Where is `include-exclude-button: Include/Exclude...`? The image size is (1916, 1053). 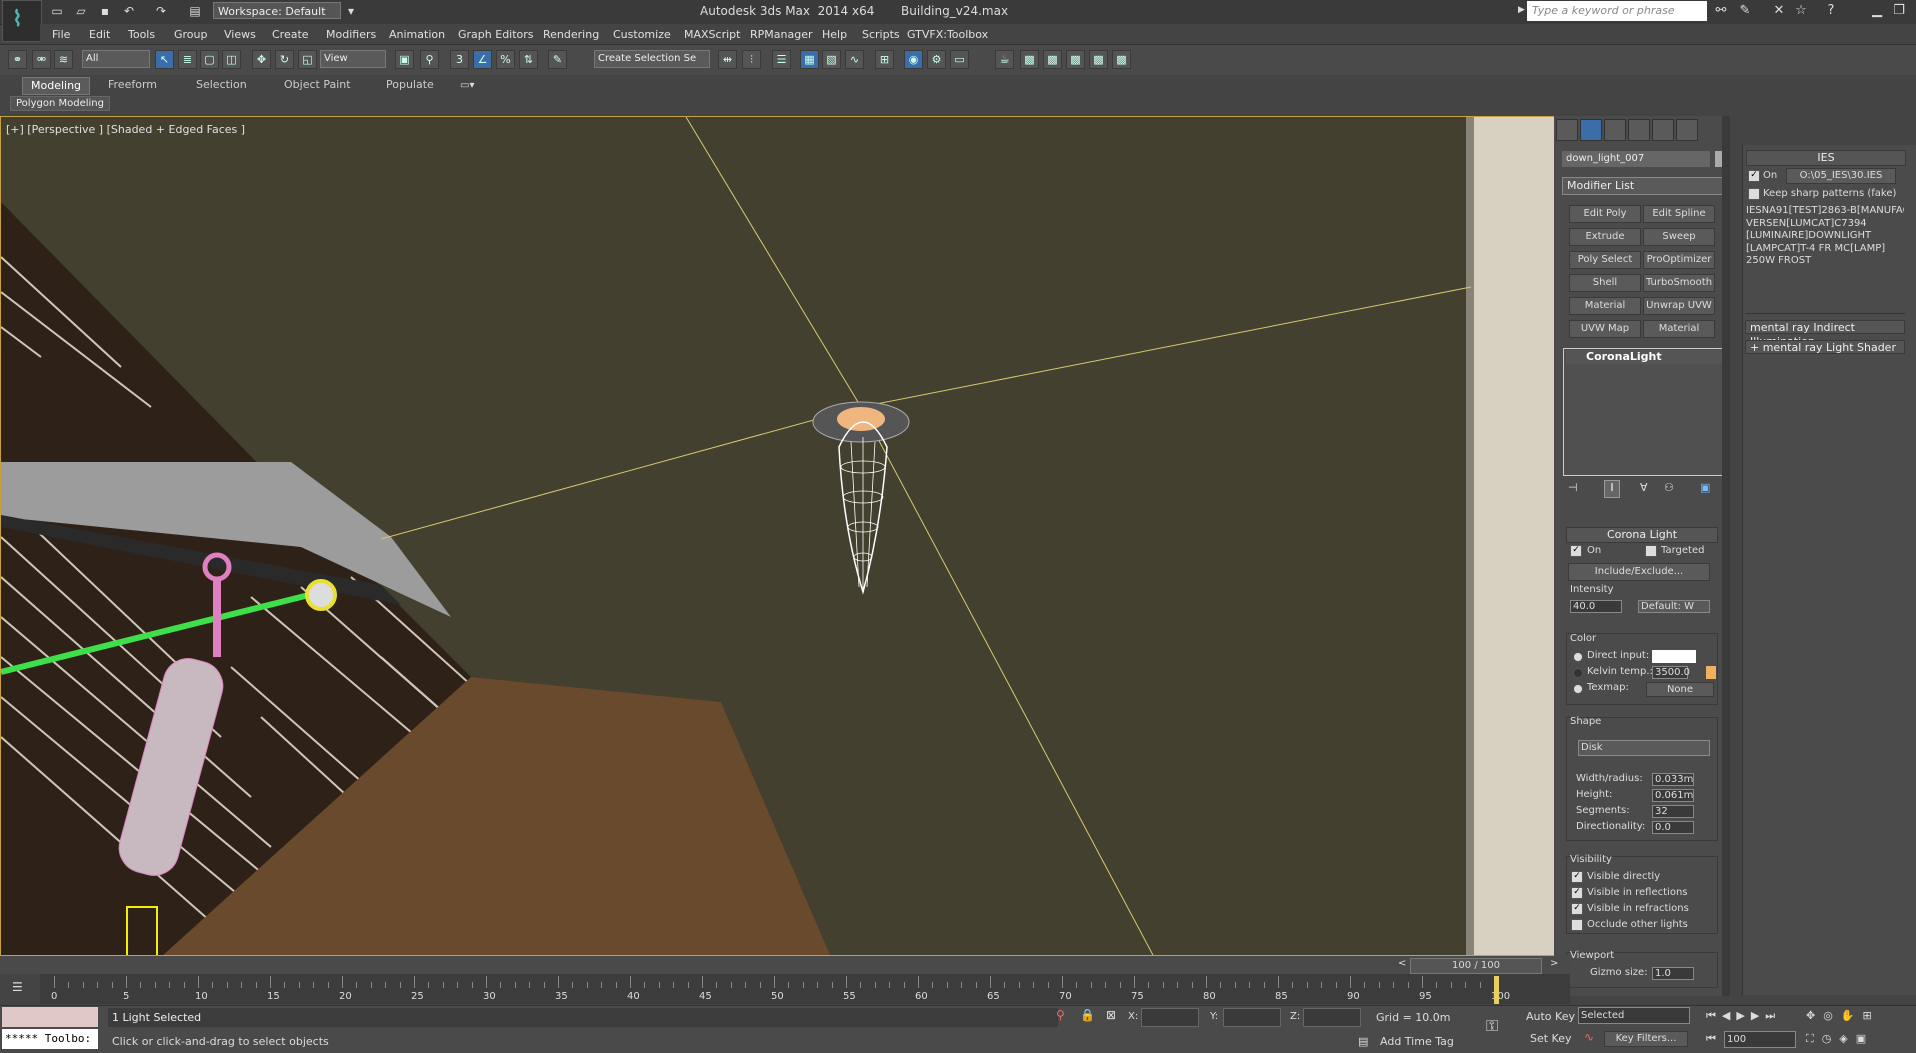
include-exclude-button: Include/Exclude... is located at coordinates (1639, 572).